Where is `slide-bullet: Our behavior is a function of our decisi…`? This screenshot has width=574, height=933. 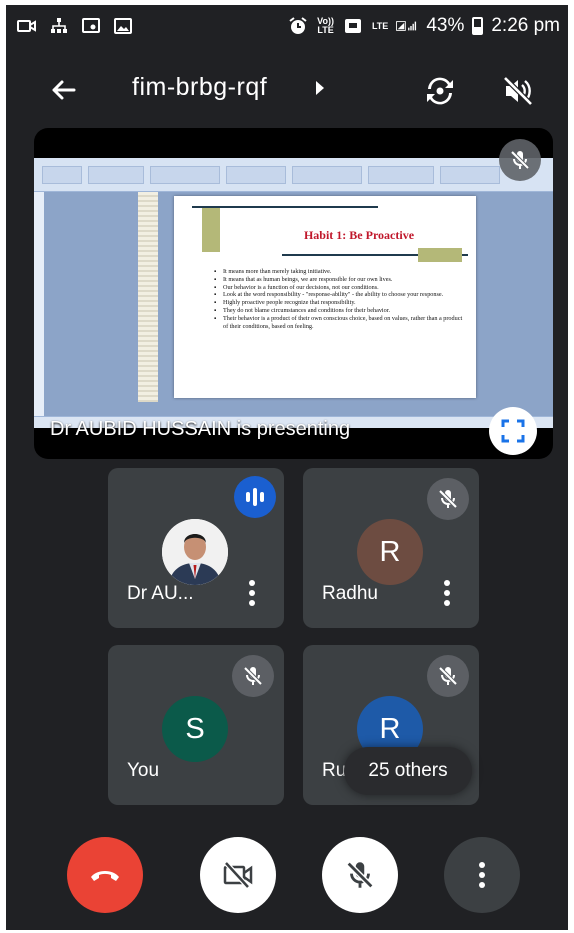 slide-bullet: Our behavior is a function of our decisi… is located at coordinates (339, 288).